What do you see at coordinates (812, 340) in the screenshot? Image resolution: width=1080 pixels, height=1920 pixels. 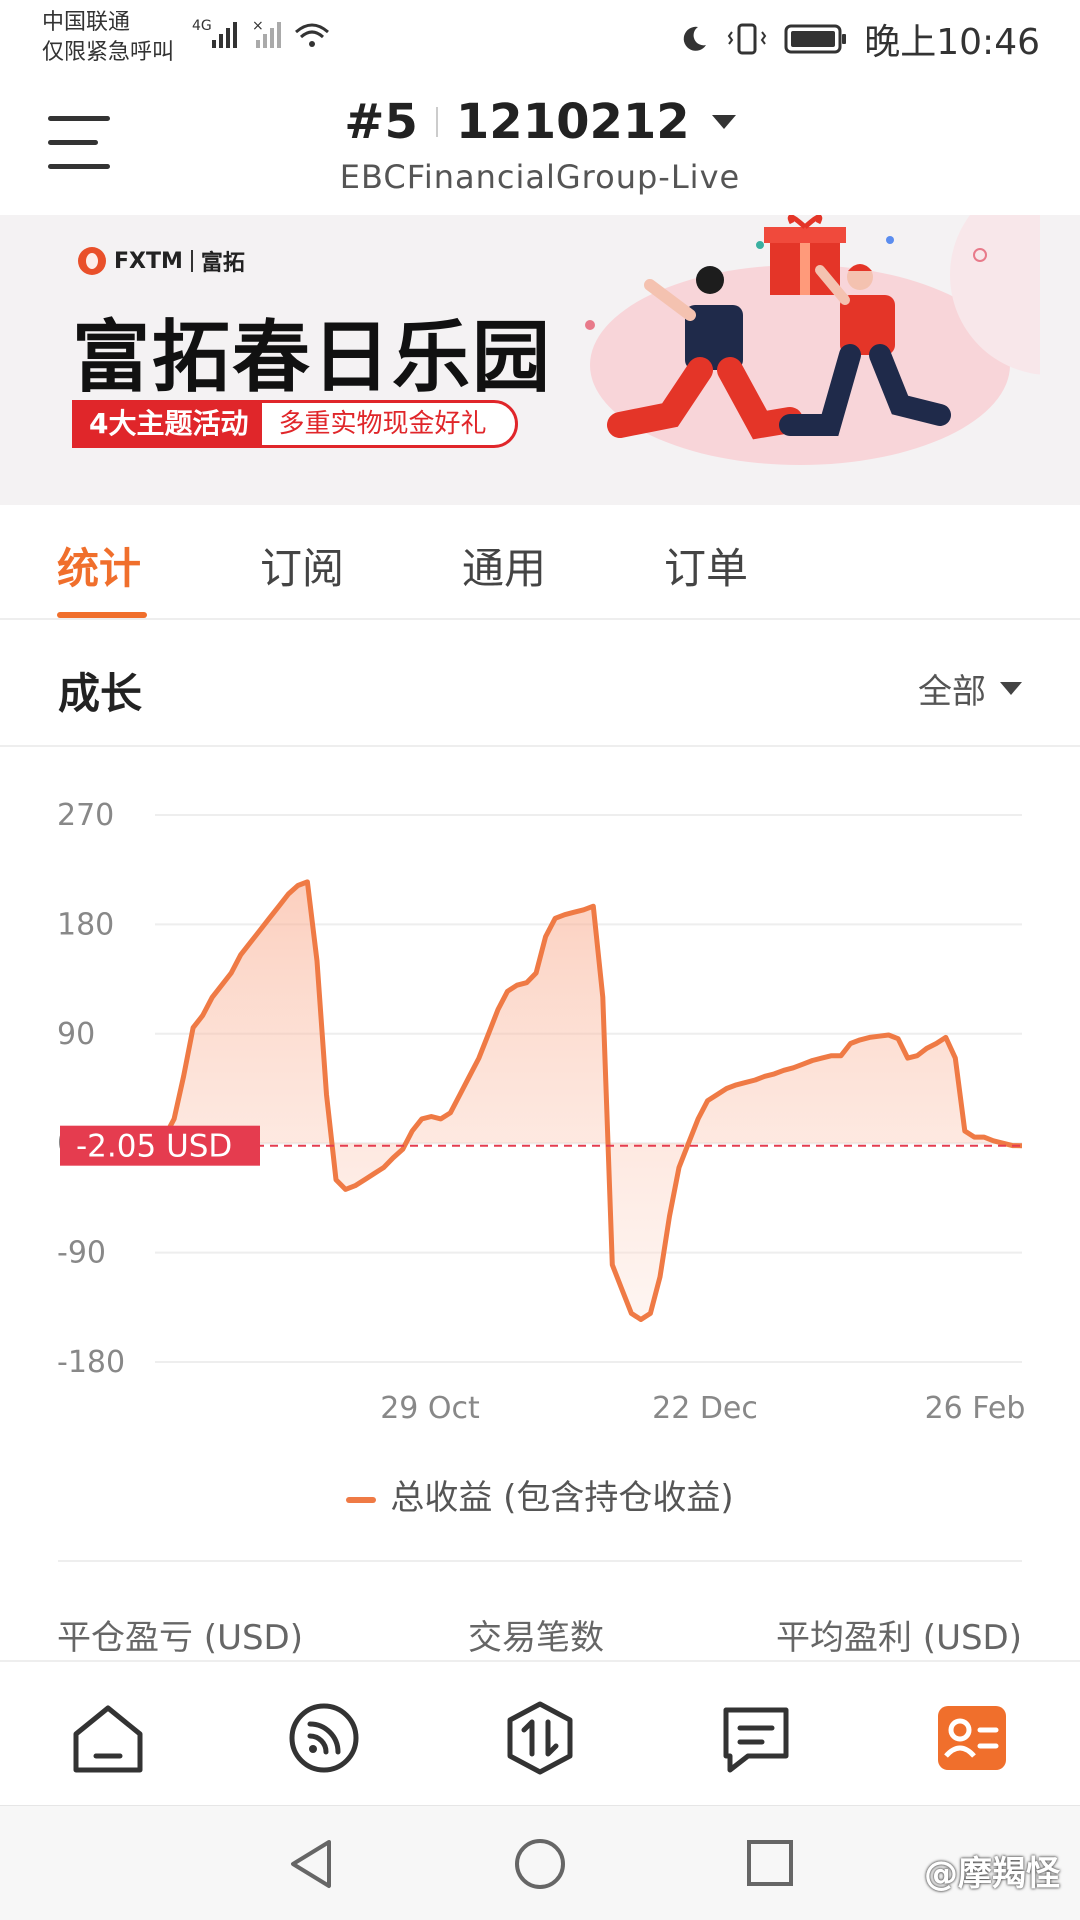 I see `celebration-illustration` at bounding box center [812, 340].